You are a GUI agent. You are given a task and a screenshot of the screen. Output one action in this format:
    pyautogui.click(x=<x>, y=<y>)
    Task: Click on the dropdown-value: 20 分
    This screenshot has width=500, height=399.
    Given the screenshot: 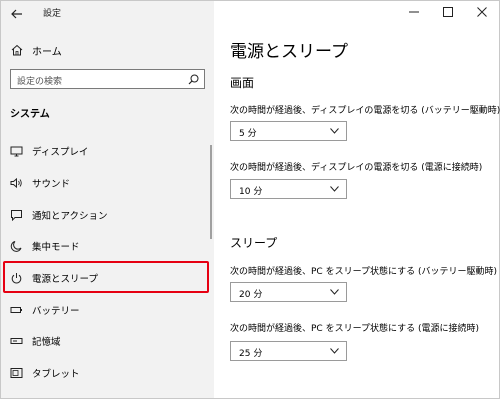 What is the action you would take?
    pyautogui.click(x=251, y=295)
    